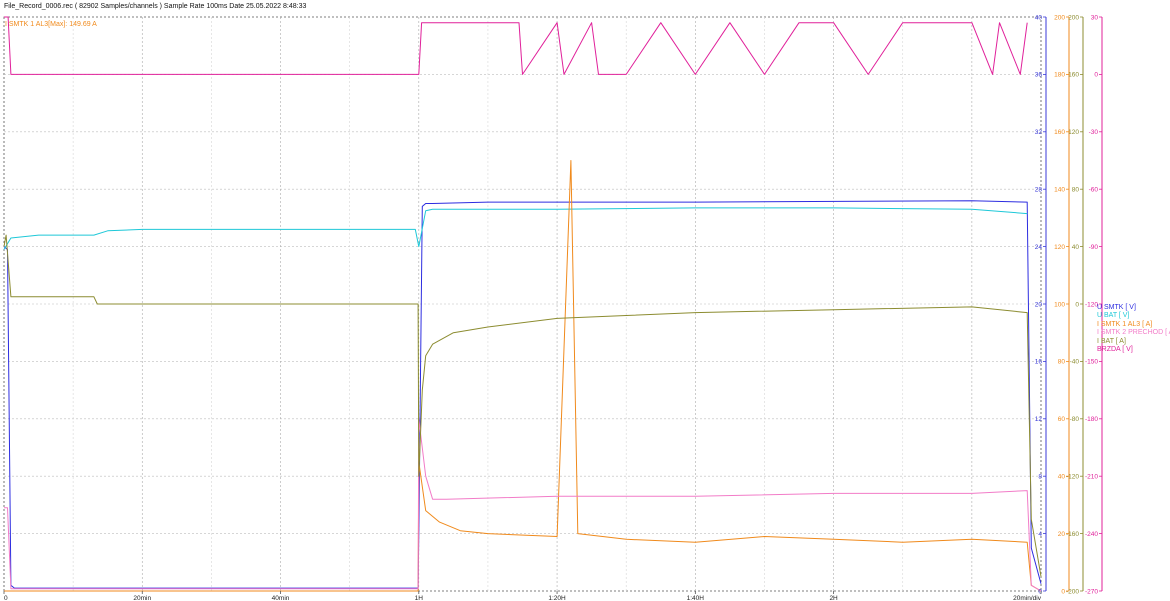  What do you see at coordinates (1133, 333) in the screenshot?
I see `legend-entry: I SMTK 2 PRECHOD [ A]` at bounding box center [1133, 333].